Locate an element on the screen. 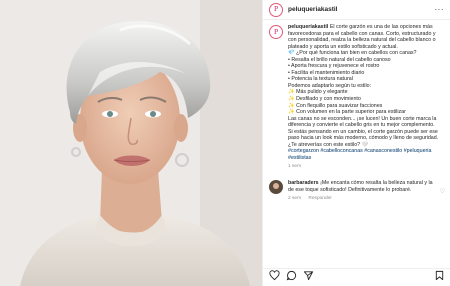 This screenshot has height=286, width=450. save-icon is located at coordinates (439, 275).